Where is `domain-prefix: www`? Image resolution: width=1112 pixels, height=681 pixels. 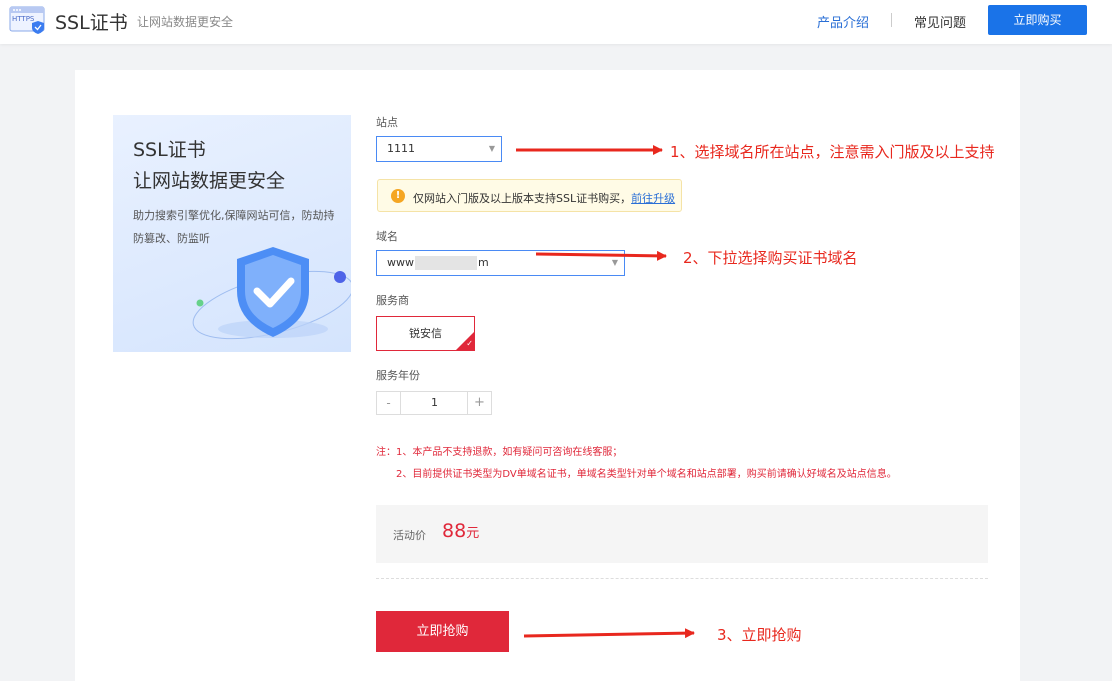
domain-prefix: www is located at coordinates (400, 262).